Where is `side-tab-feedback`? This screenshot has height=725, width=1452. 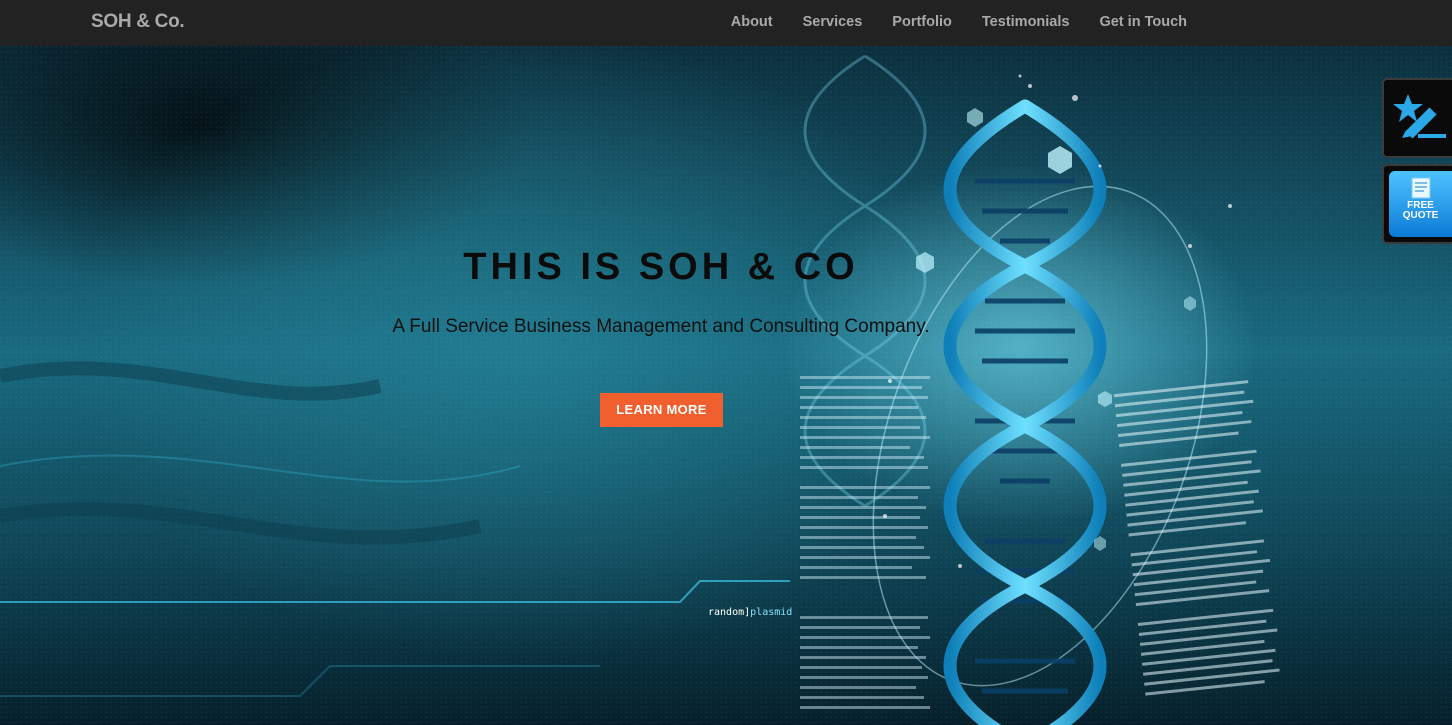 side-tab-feedback is located at coordinates (1417, 118).